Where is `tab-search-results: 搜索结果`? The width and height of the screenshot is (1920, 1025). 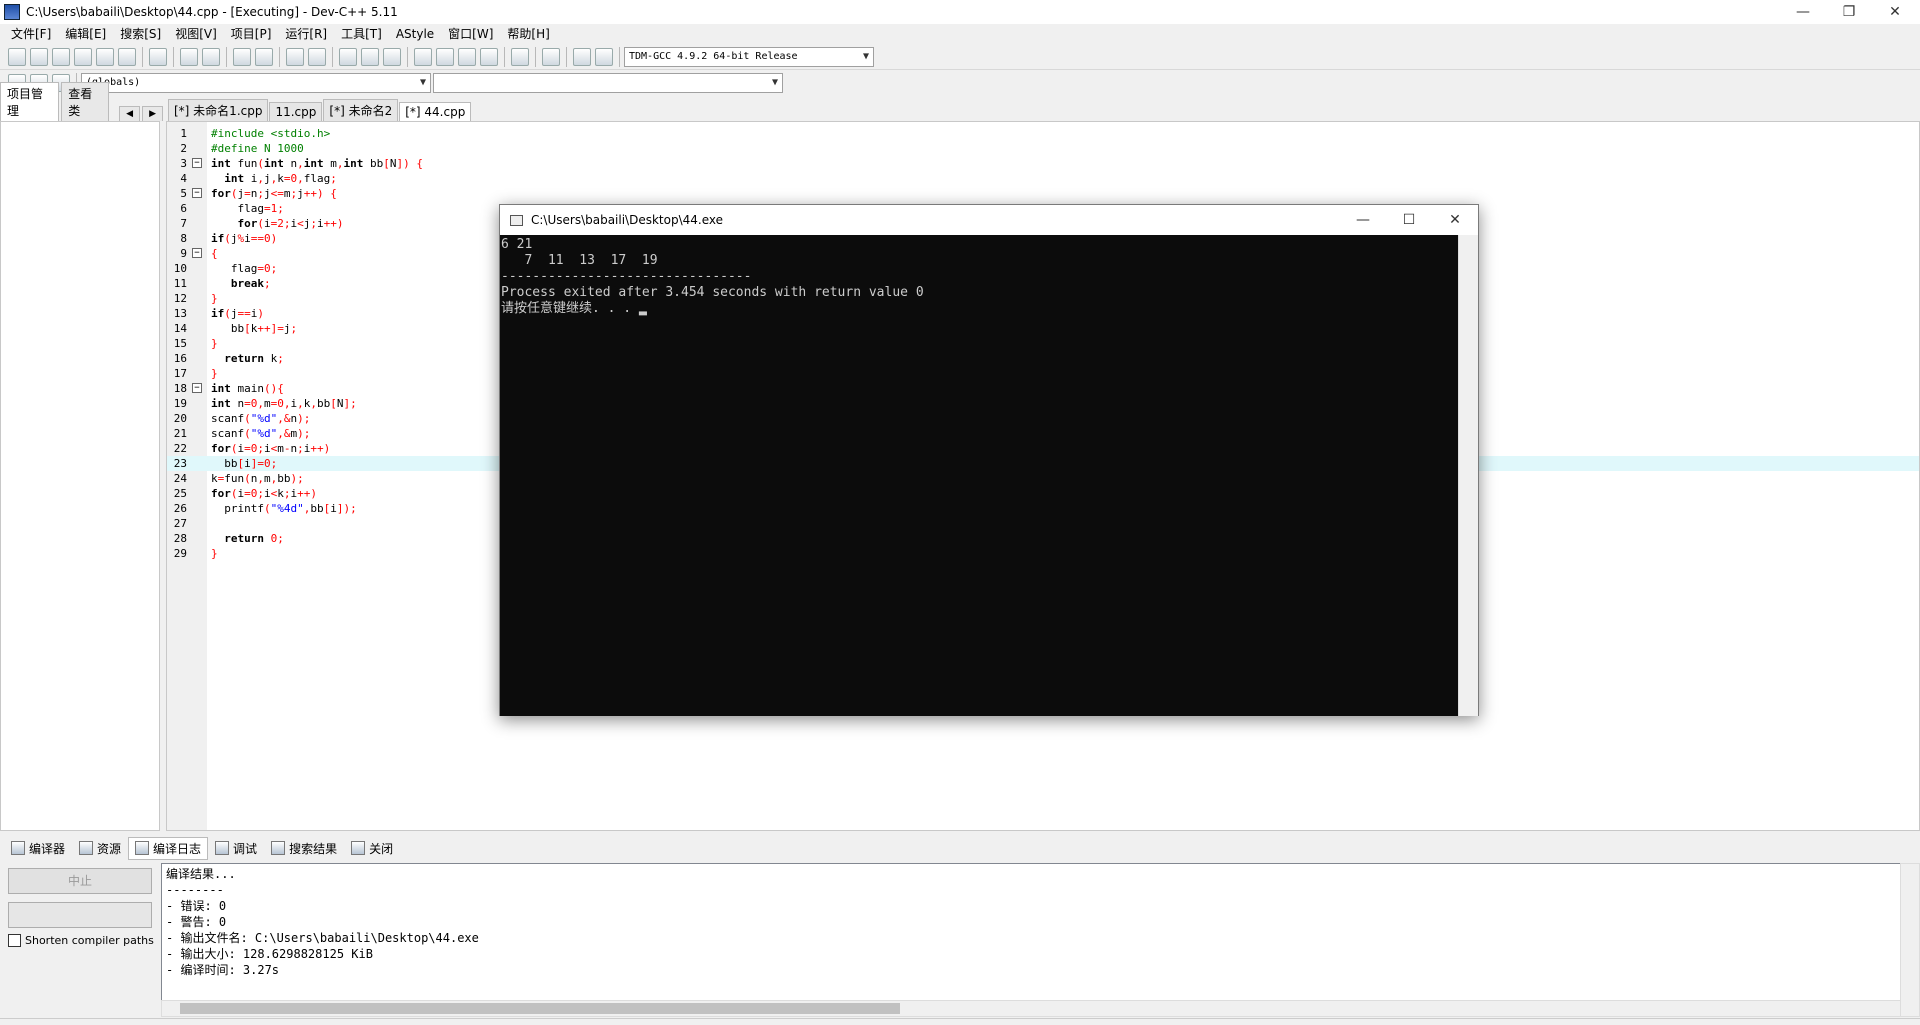
tab-search-results: 搜索结果 is located at coordinates (304, 848).